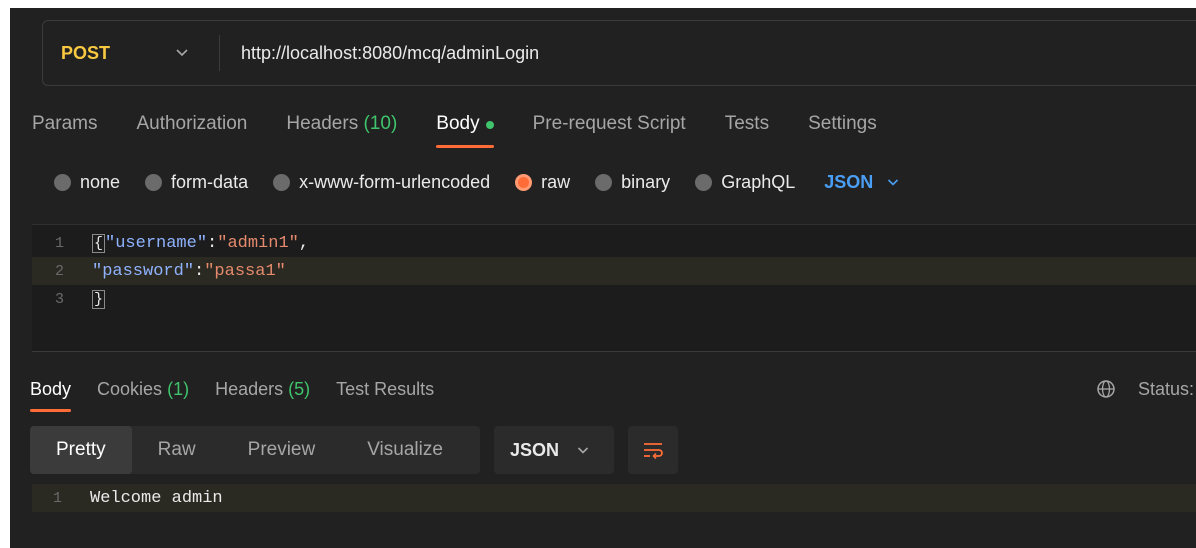  Describe the element at coordinates (614, 498) in the screenshot. I see `response-body-line: 1 Welcome admin` at that location.